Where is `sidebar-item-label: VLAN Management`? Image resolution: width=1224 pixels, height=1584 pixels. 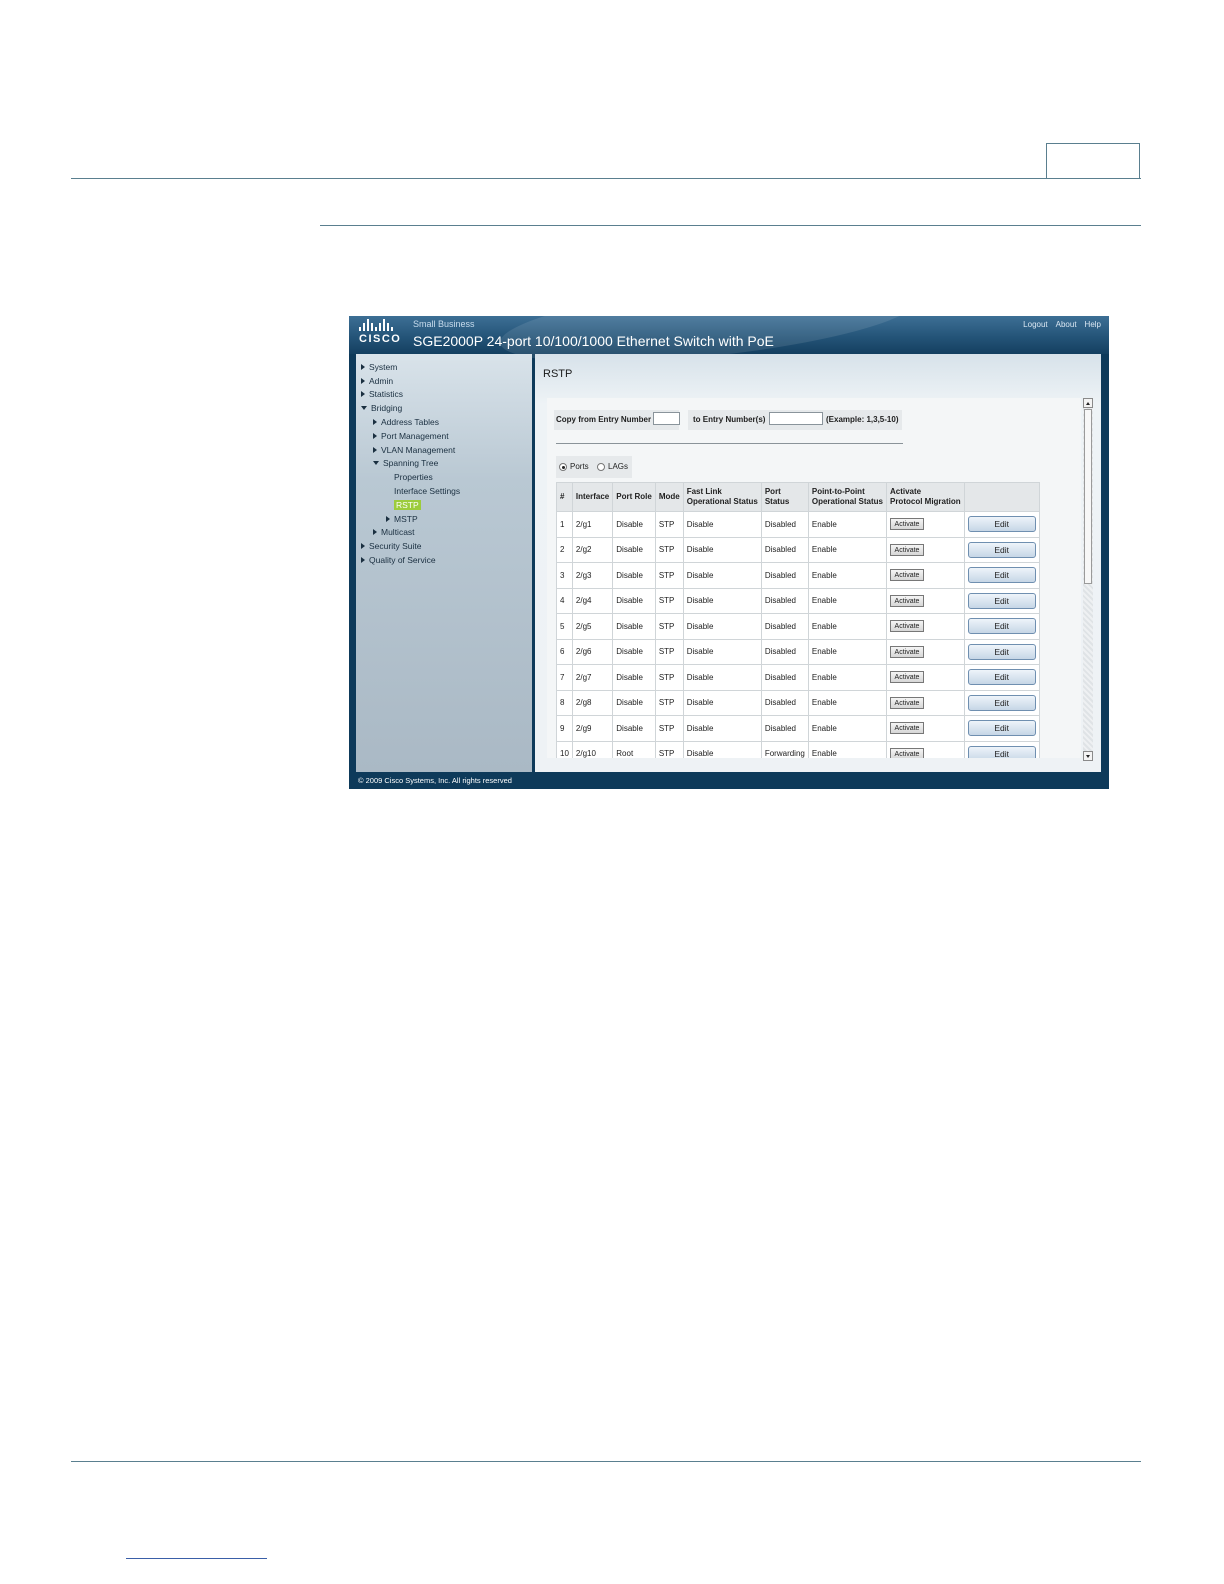 sidebar-item-label: VLAN Management is located at coordinates (418, 449).